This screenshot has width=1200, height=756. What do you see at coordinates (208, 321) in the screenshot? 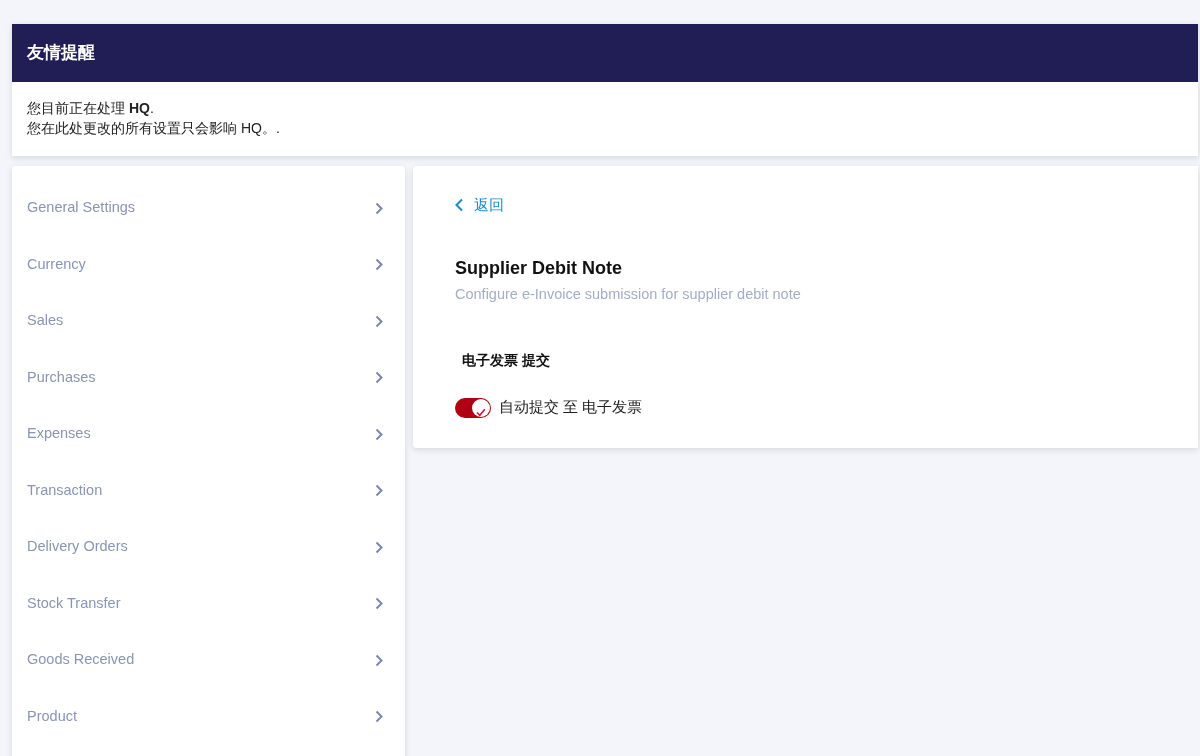
I see `sidebar-item: Sales` at bounding box center [208, 321].